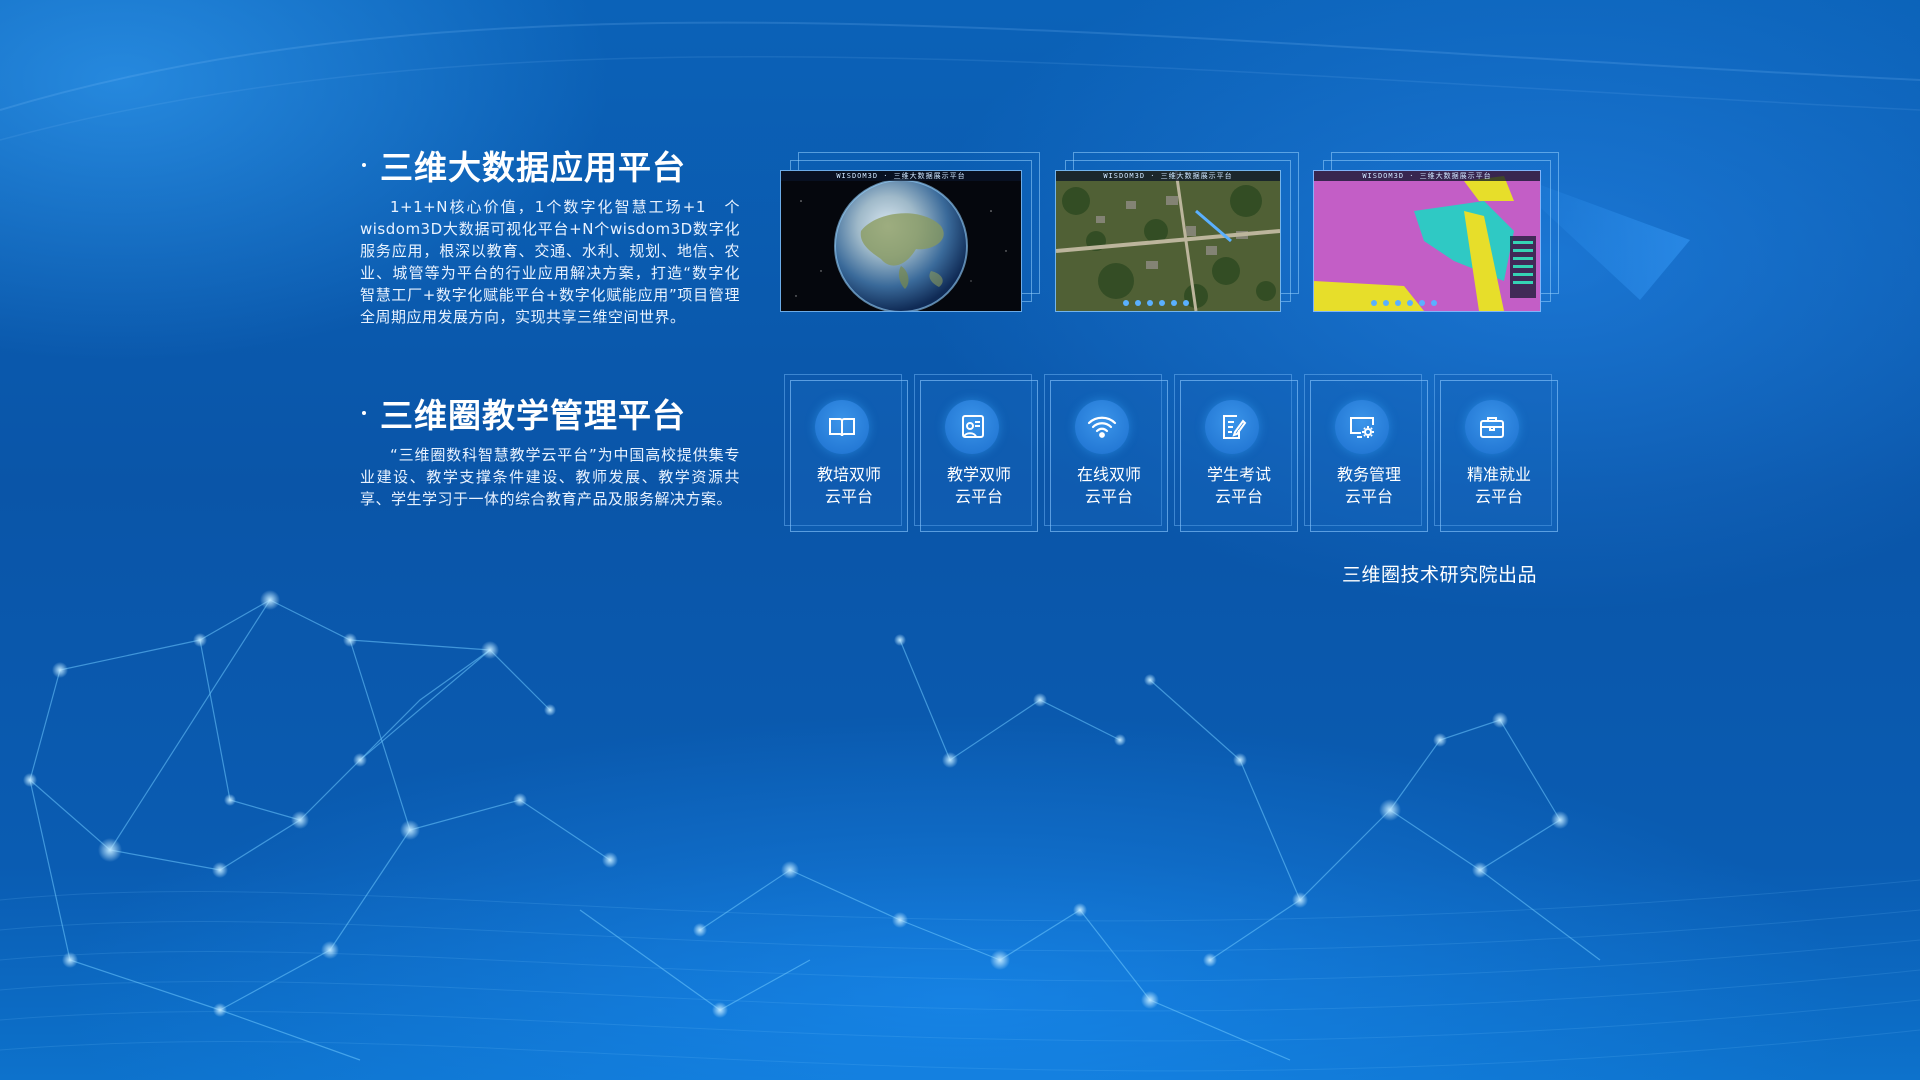 The height and width of the screenshot is (1080, 1920). I want to click on platform-card-exam: 学生考试 云平台, so click(1236, 453).